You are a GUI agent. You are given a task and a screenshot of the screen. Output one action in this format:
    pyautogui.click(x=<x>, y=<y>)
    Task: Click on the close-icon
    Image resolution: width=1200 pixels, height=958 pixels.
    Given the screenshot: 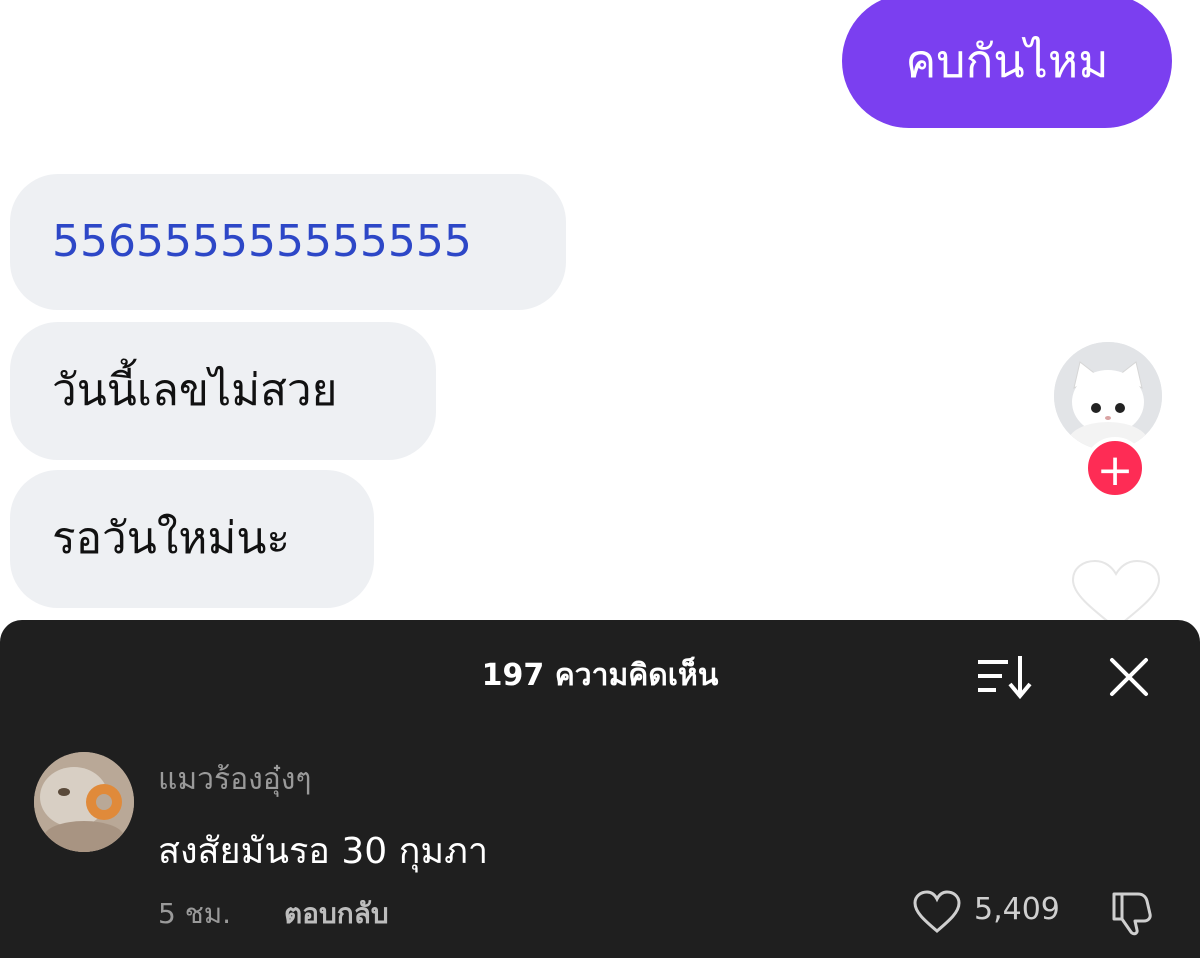 What is the action you would take?
    pyautogui.click(x=1129, y=677)
    